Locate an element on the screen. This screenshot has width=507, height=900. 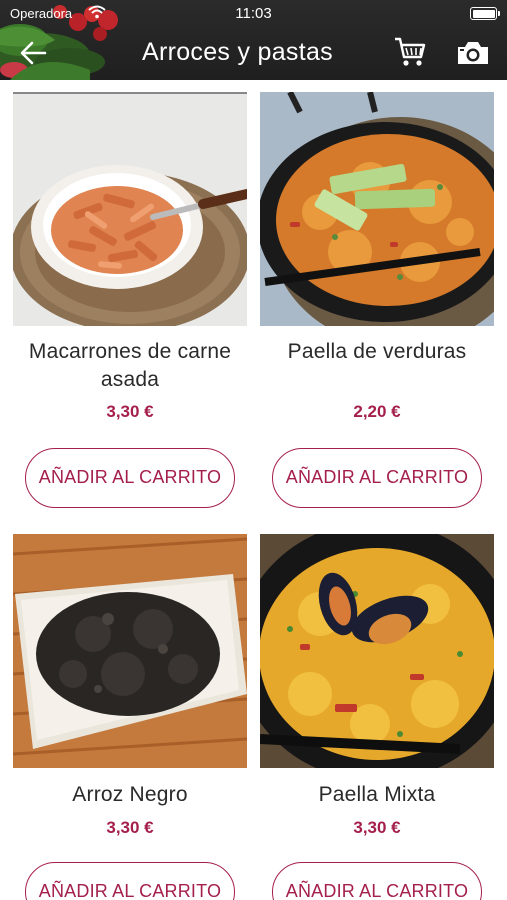
shopping-cart-icon is located at coordinates (410, 52).